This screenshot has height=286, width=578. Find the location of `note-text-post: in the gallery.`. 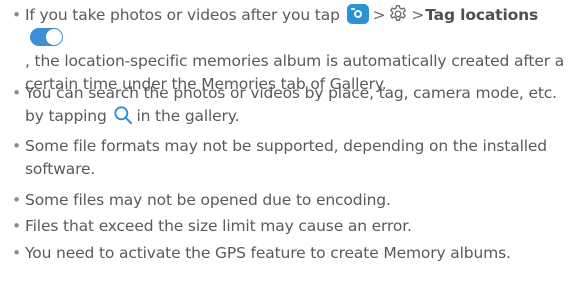

note-text-post: in the gallery. is located at coordinates (188, 116).